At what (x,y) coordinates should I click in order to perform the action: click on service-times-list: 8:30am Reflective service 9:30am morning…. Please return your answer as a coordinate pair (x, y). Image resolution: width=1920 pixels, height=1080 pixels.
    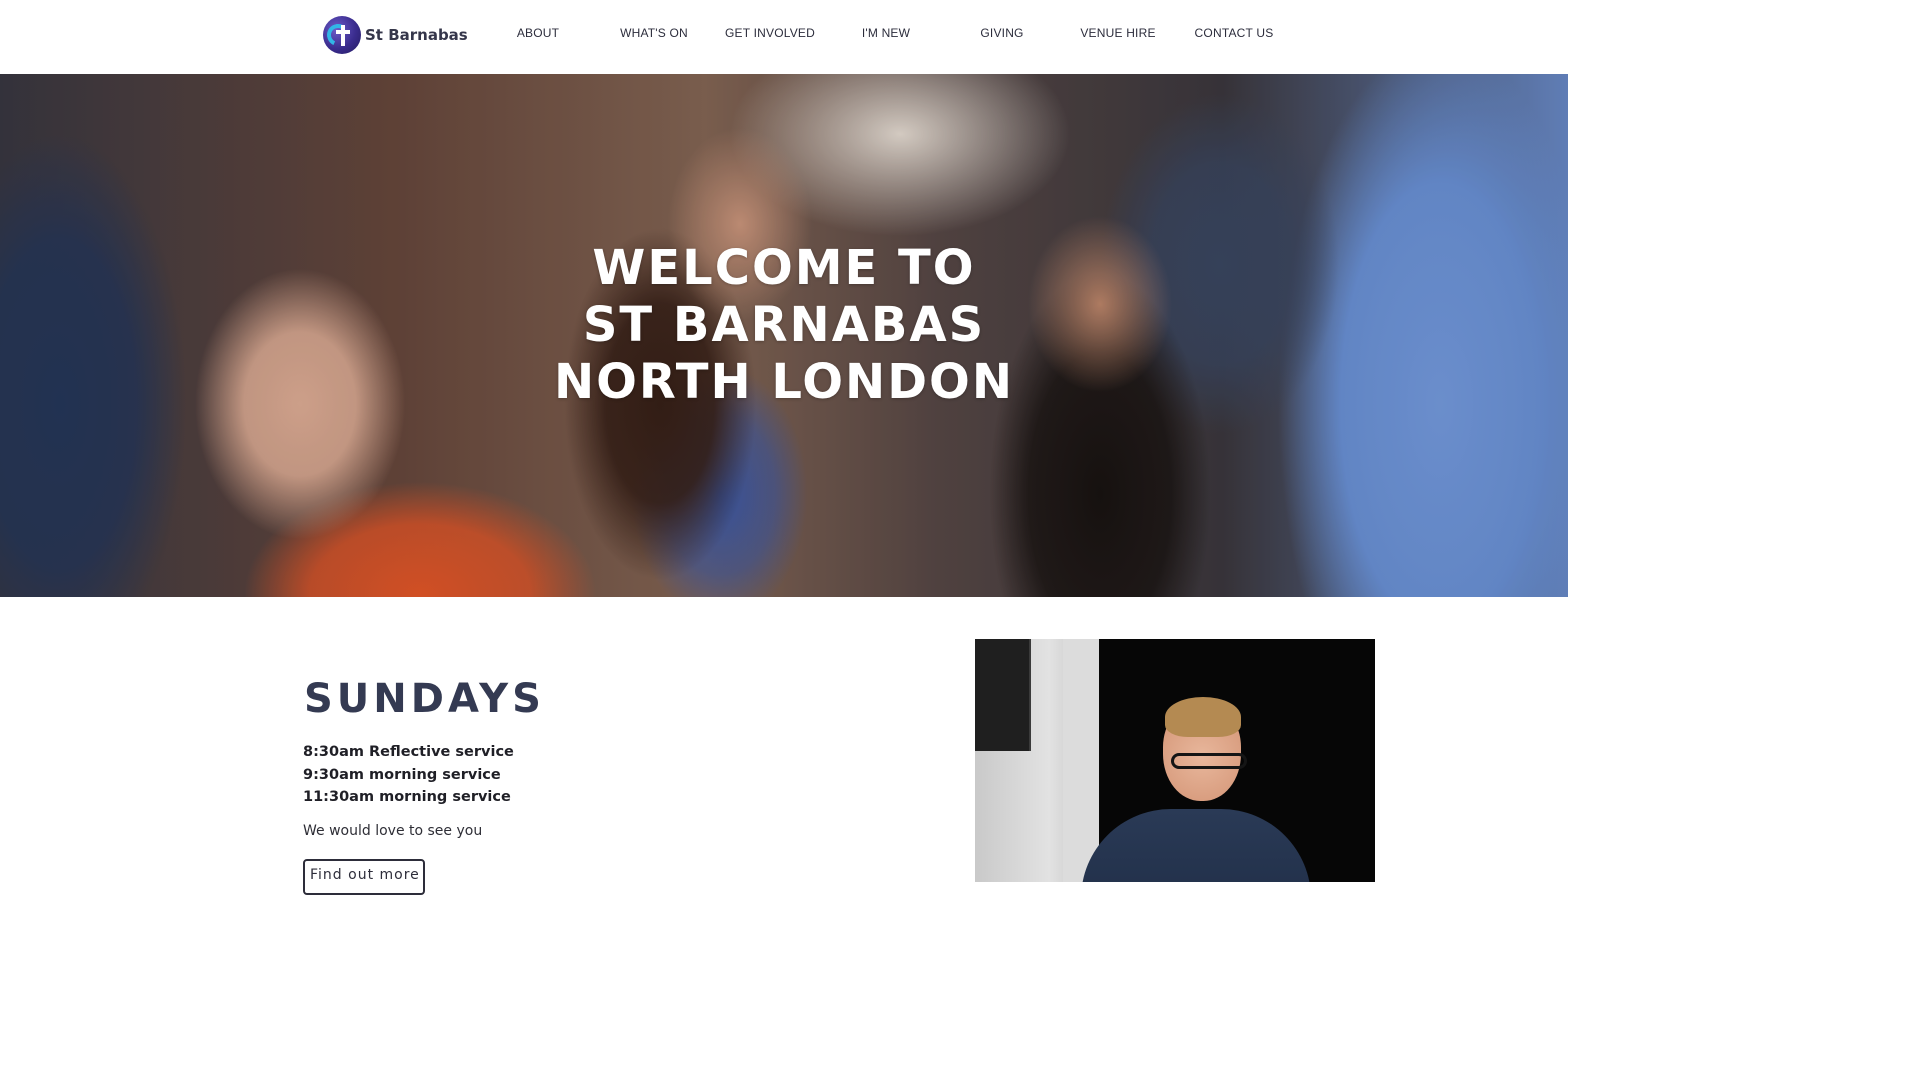
    Looking at the image, I should click on (408, 775).